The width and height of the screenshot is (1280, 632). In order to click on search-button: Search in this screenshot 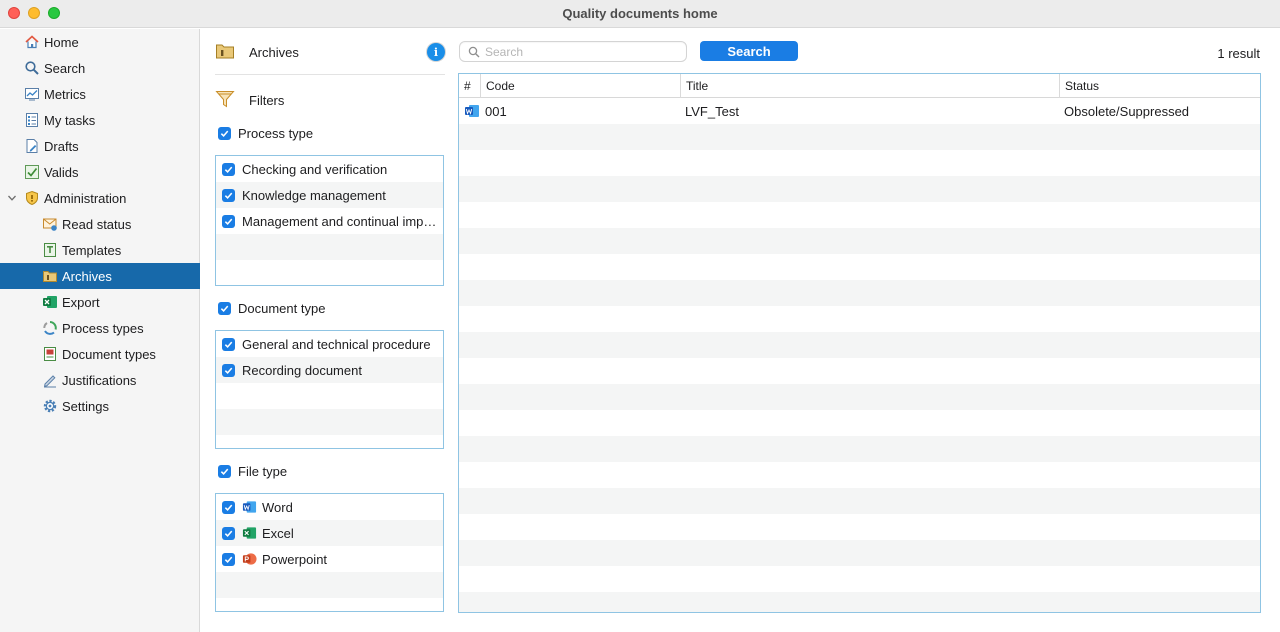, I will do `click(749, 51)`.